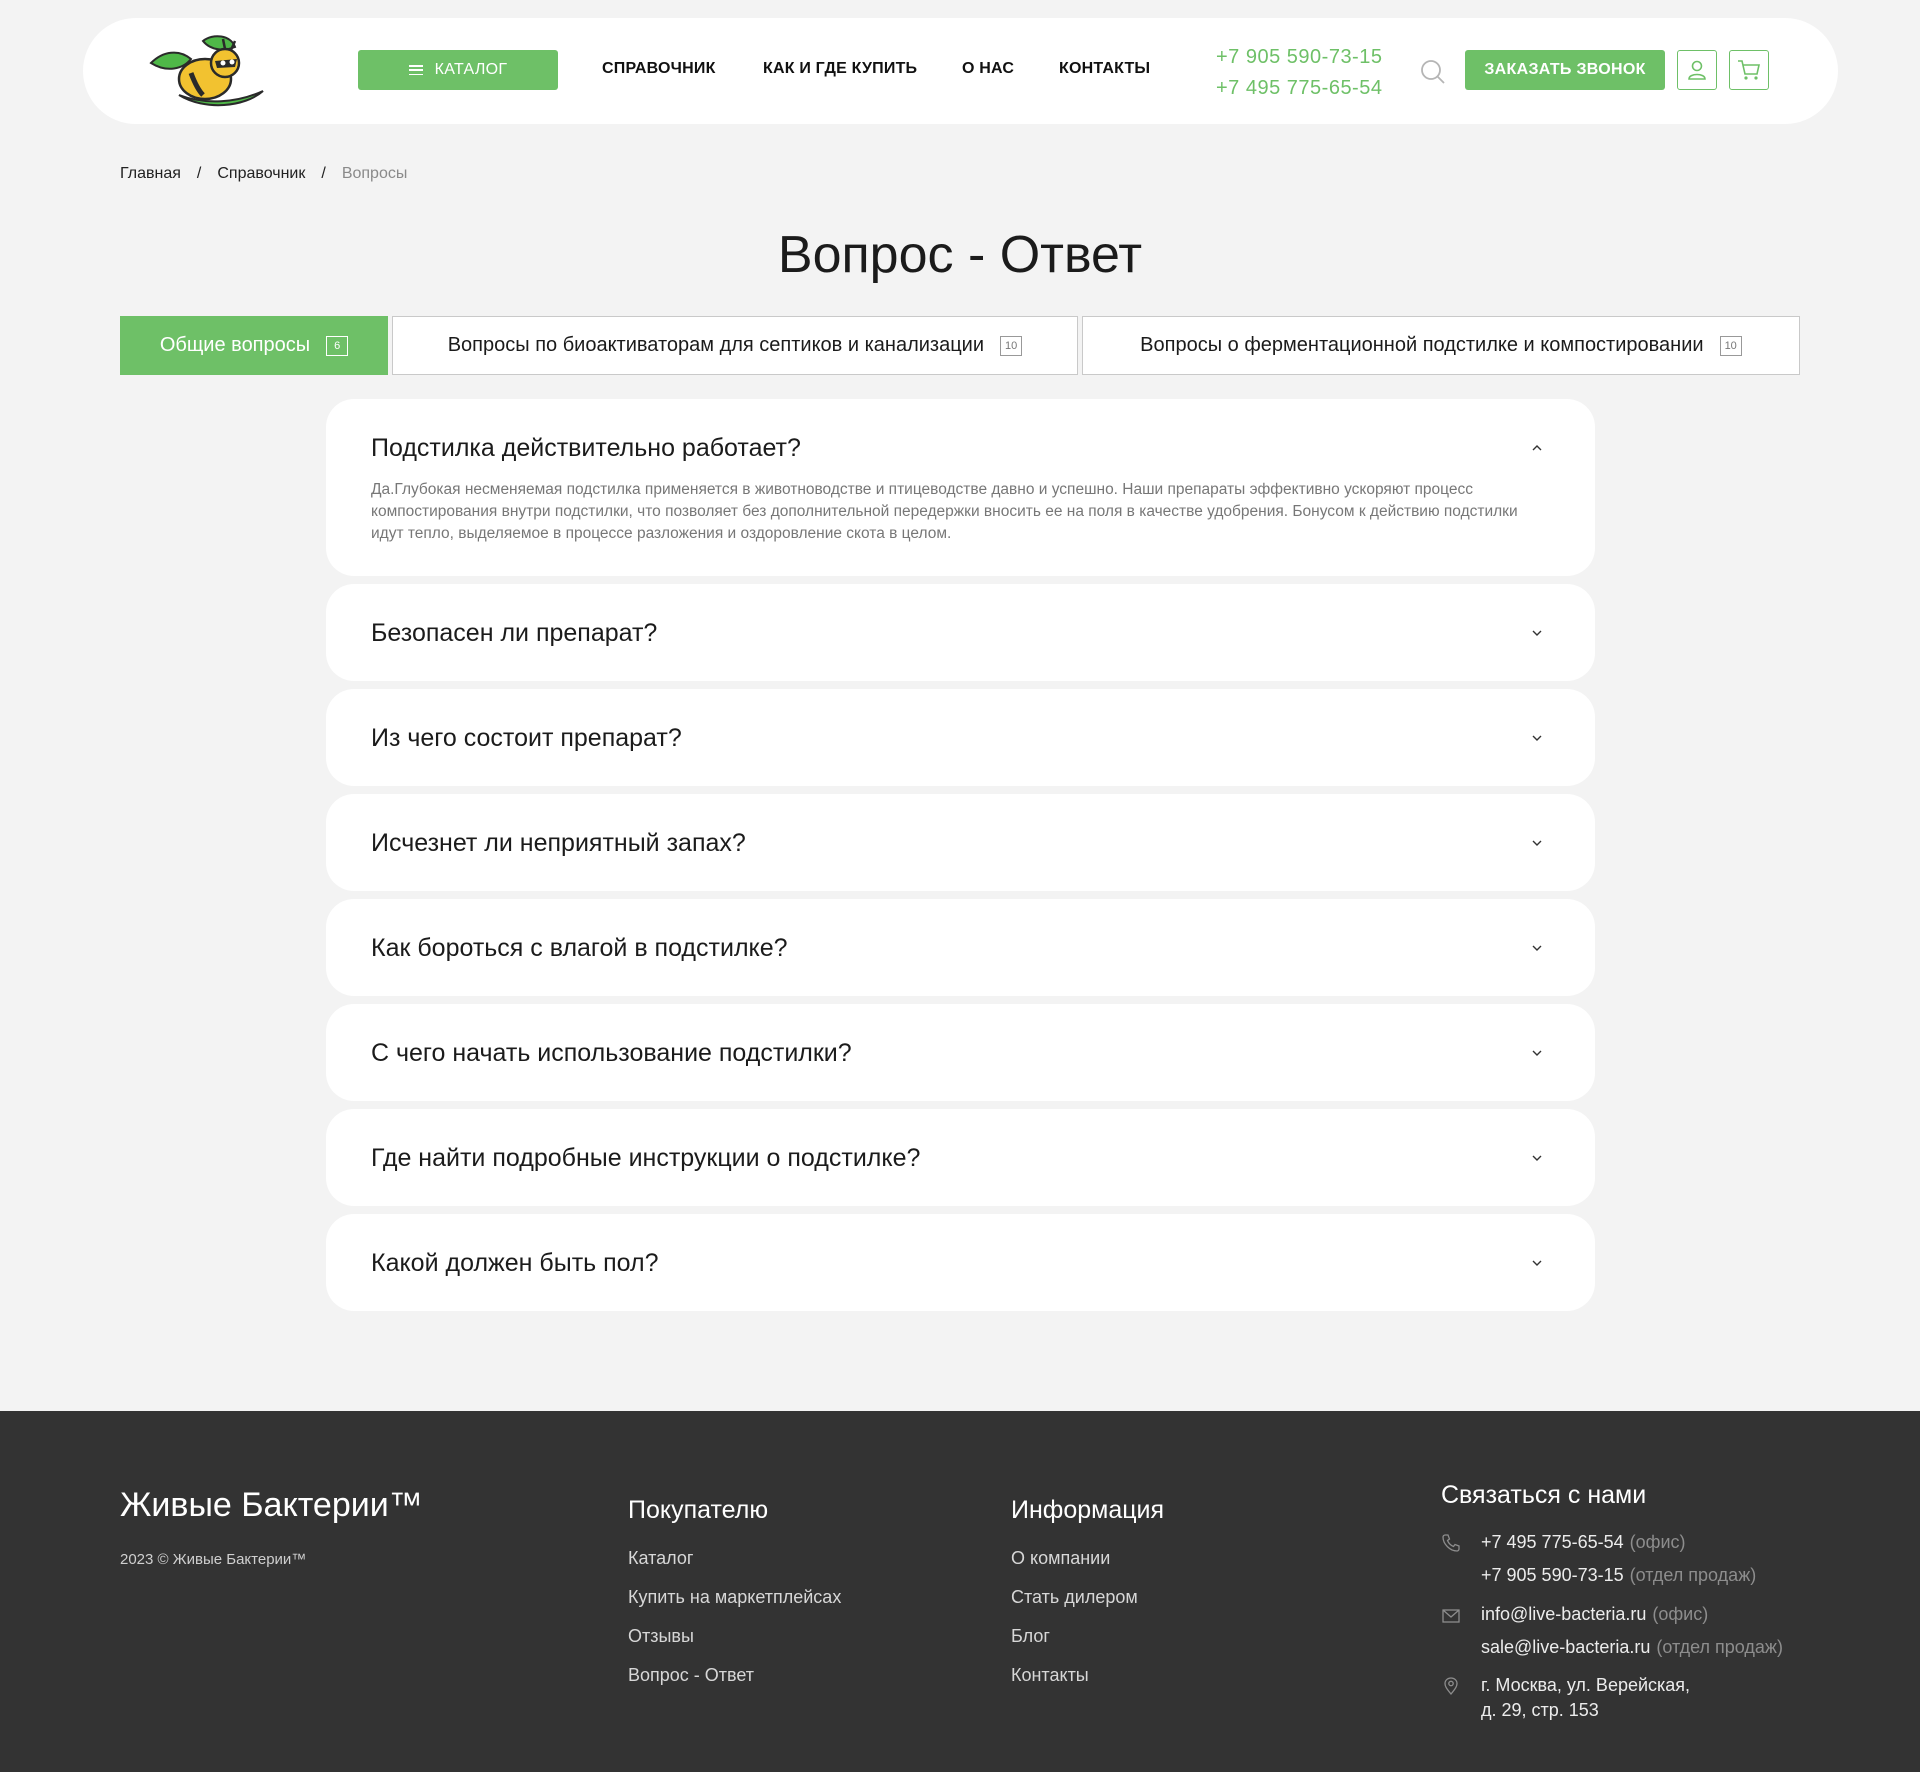 This screenshot has width=1920, height=1772. Describe the element at coordinates (1299, 88) in the screenshot. I see `phone-link: +7 495 775-65-54` at that location.